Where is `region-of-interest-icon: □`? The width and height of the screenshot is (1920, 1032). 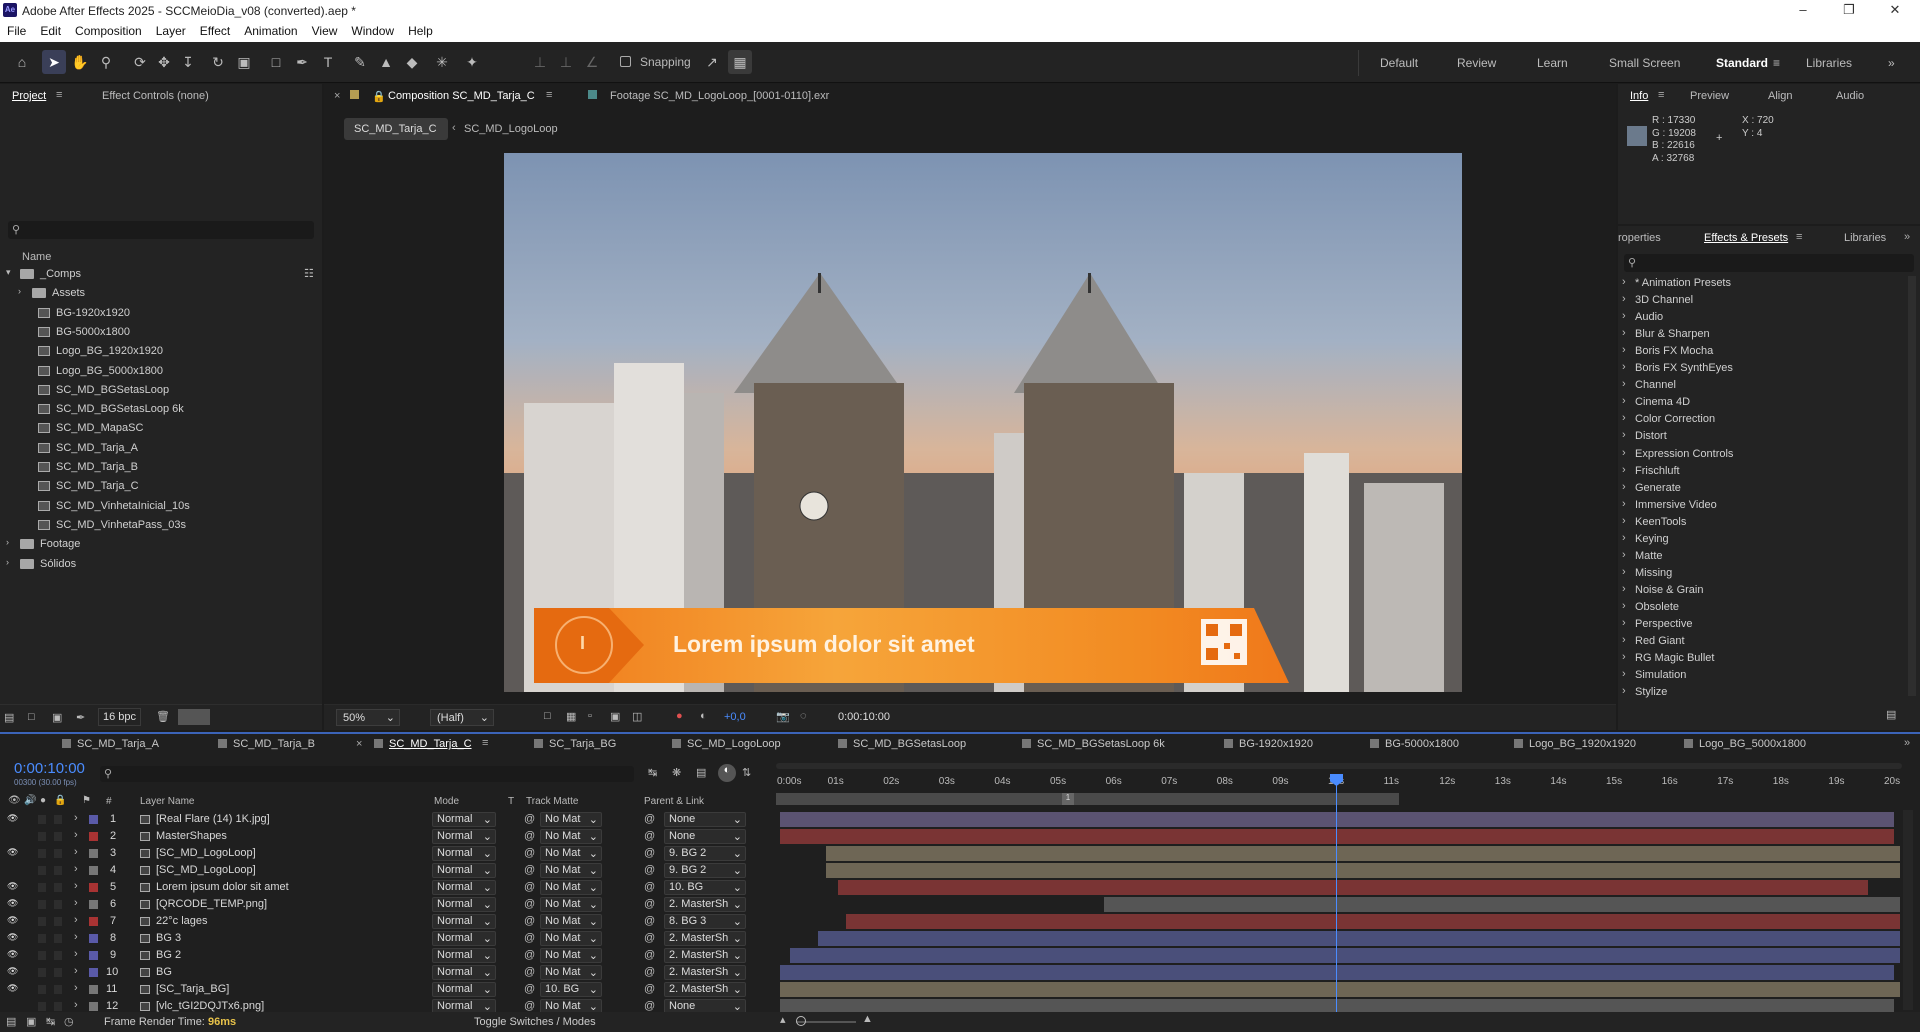
region-of-interest-icon: □ is located at coordinates (547, 716).